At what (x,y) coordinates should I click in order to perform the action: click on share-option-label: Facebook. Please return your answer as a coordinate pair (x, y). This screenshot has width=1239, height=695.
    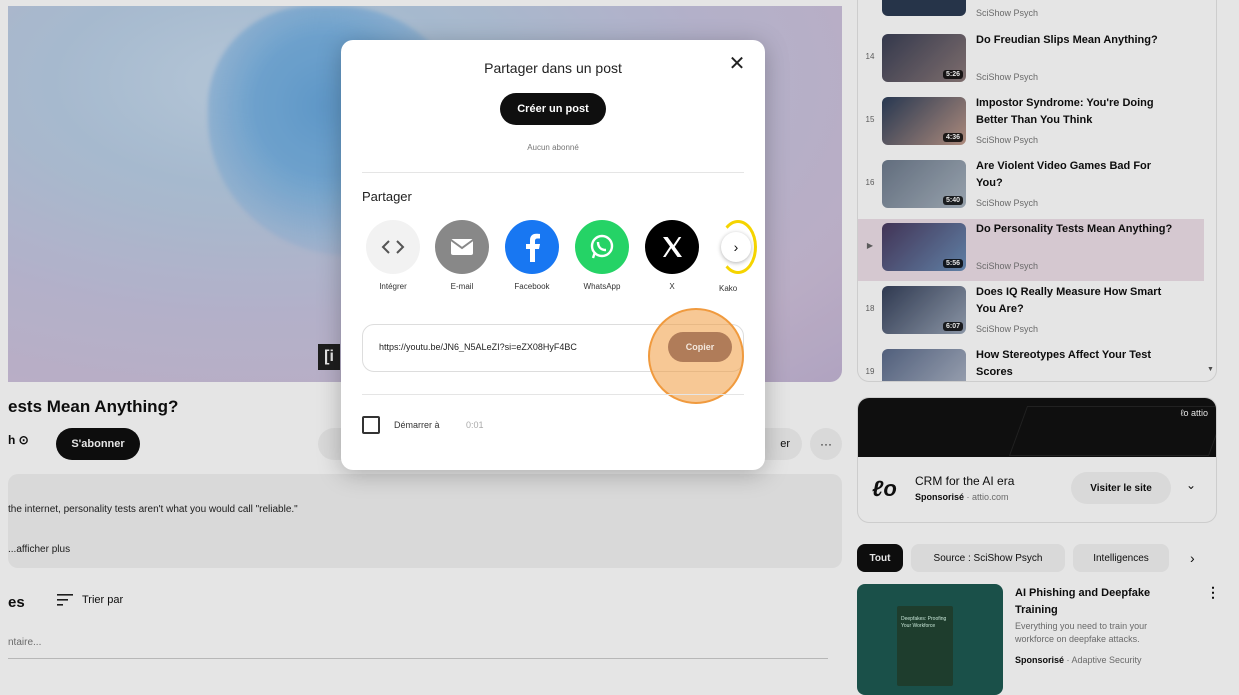
    Looking at the image, I should click on (532, 286).